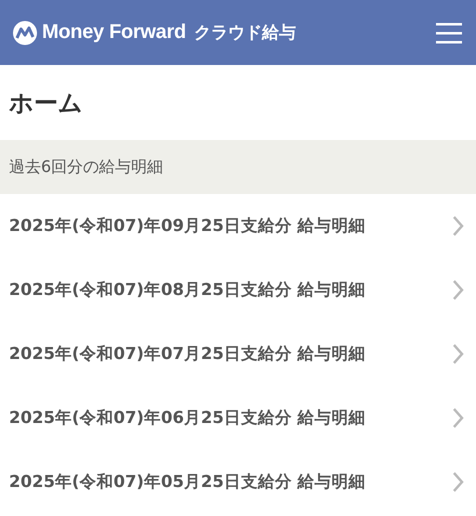 The width and height of the screenshot is (476, 516). What do you see at coordinates (46, 103) in the screenshot?
I see `page-title: ホーム` at bounding box center [46, 103].